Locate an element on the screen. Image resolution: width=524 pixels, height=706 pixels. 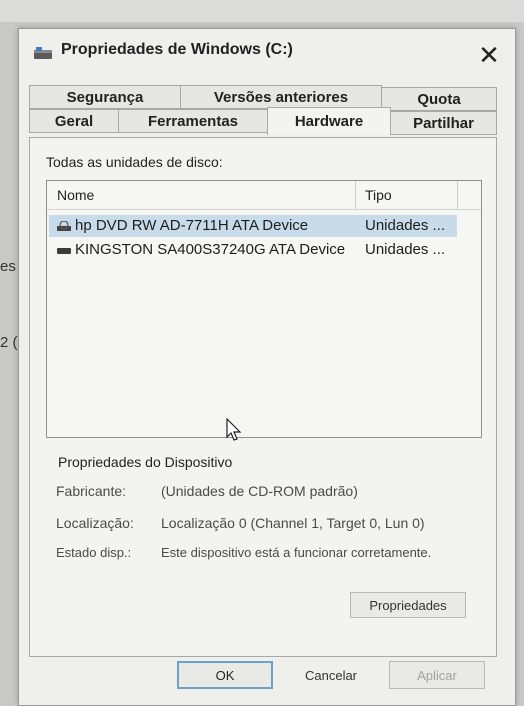
tab-versoes-anteriores: Versões anteriores is located at coordinates (281, 97).